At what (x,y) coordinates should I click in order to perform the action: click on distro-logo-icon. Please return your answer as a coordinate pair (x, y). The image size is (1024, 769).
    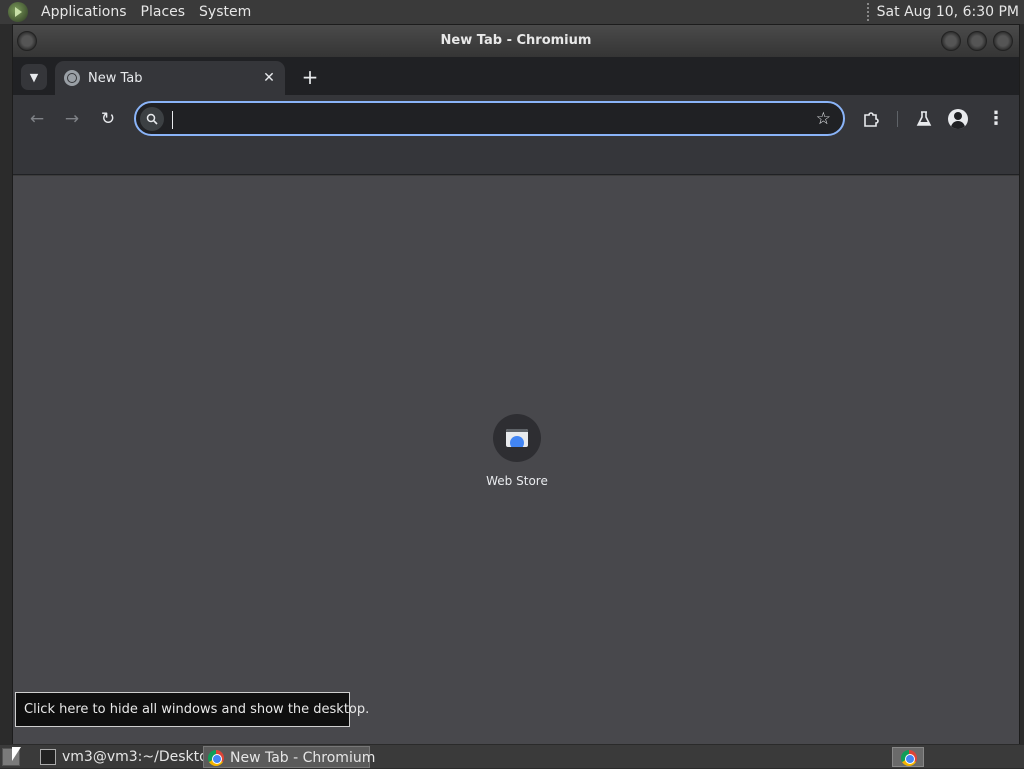
    Looking at the image, I should click on (18, 12).